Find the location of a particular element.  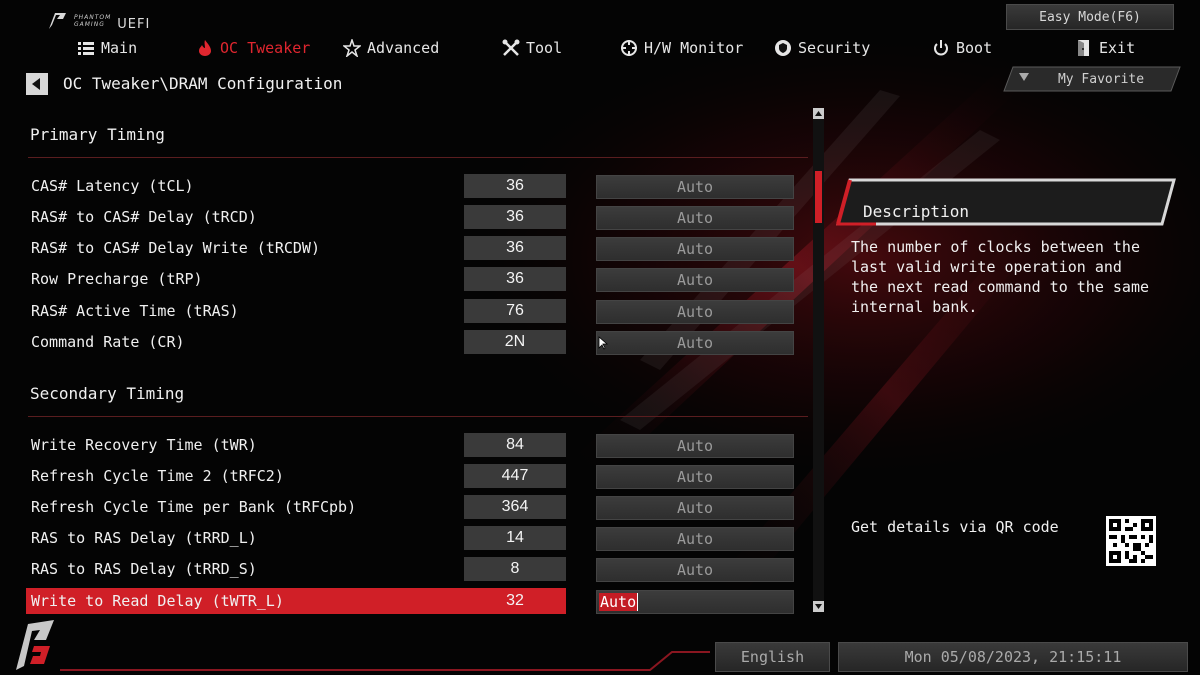

scroll-down-button is located at coordinates (818, 606).